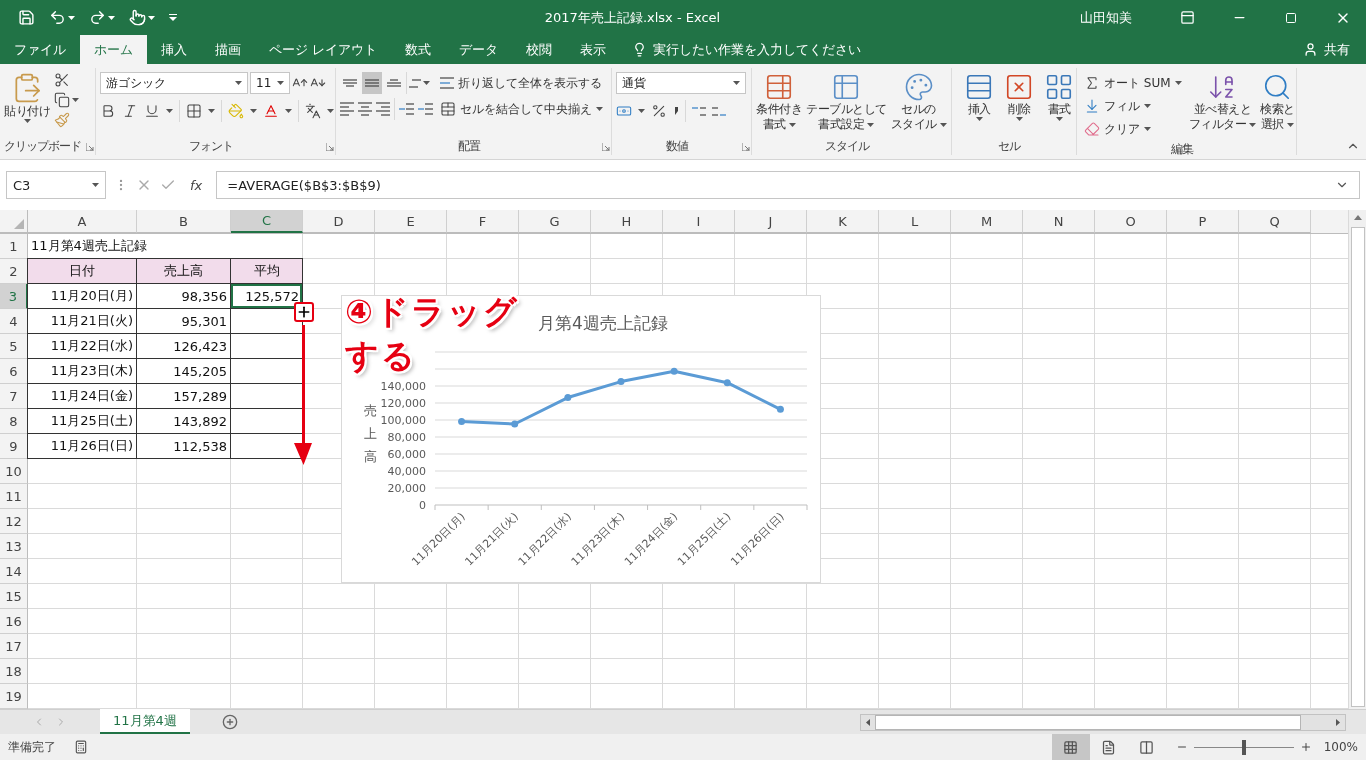  What do you see at coordinates (14, 471) in the screenshot?
I see `row-header: 10` at bounding box center [14, 471].